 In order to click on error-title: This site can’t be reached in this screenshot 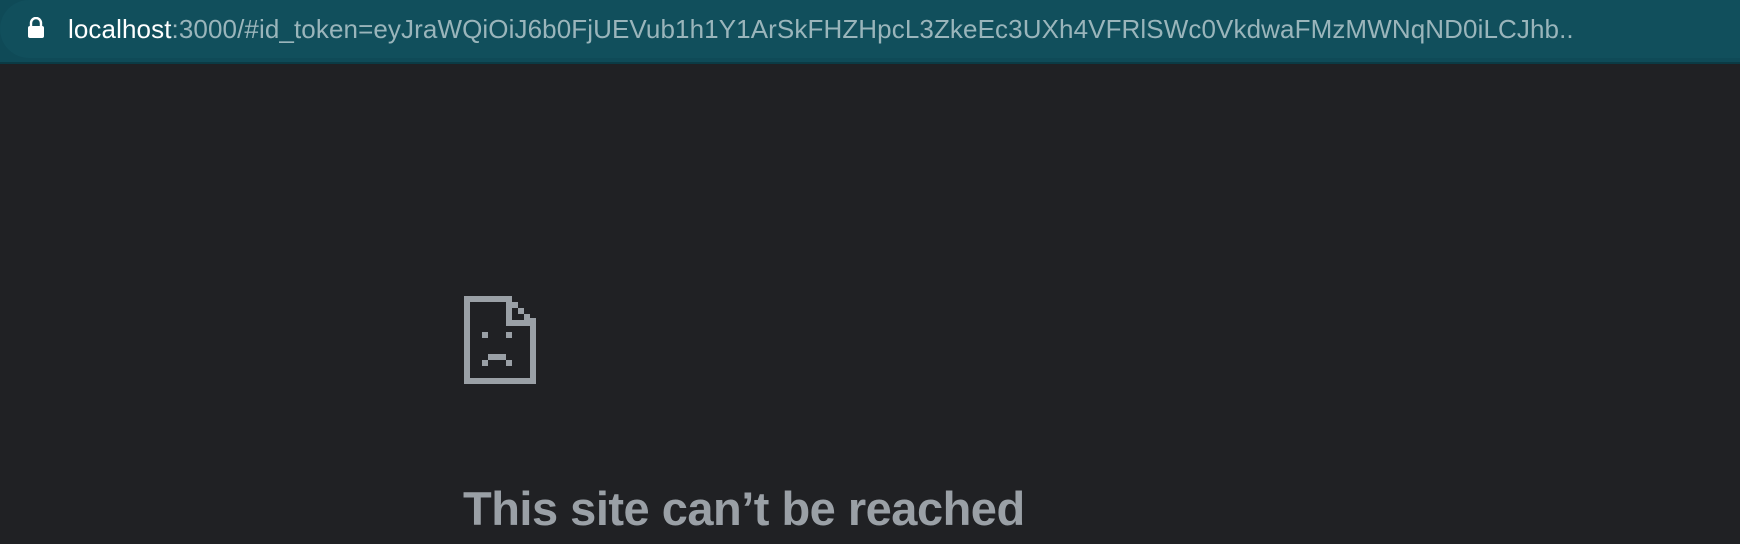, I will do `click(744, 508)`.